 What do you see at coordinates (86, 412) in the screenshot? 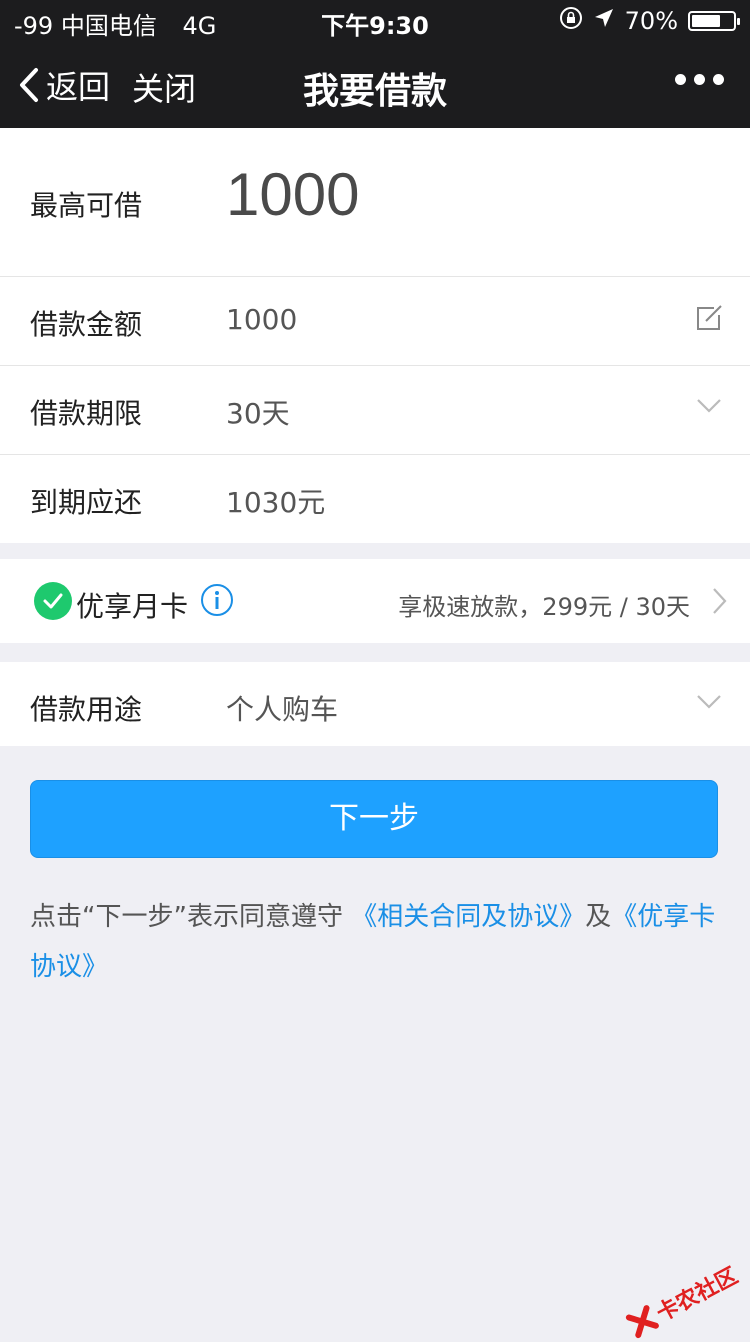
I see `loan-term-label: 借款期限` at bounding box center [86, 412].